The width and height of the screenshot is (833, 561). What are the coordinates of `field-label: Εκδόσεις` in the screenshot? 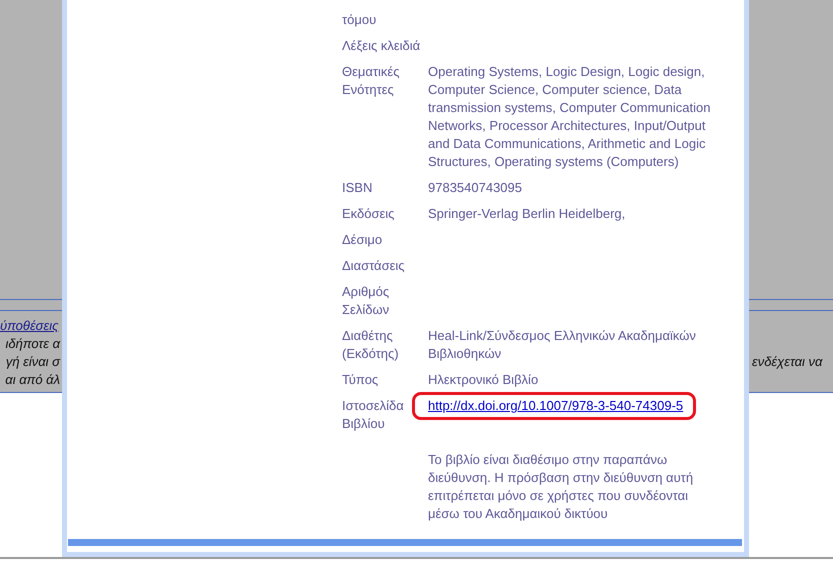 It's located at (369, 214).